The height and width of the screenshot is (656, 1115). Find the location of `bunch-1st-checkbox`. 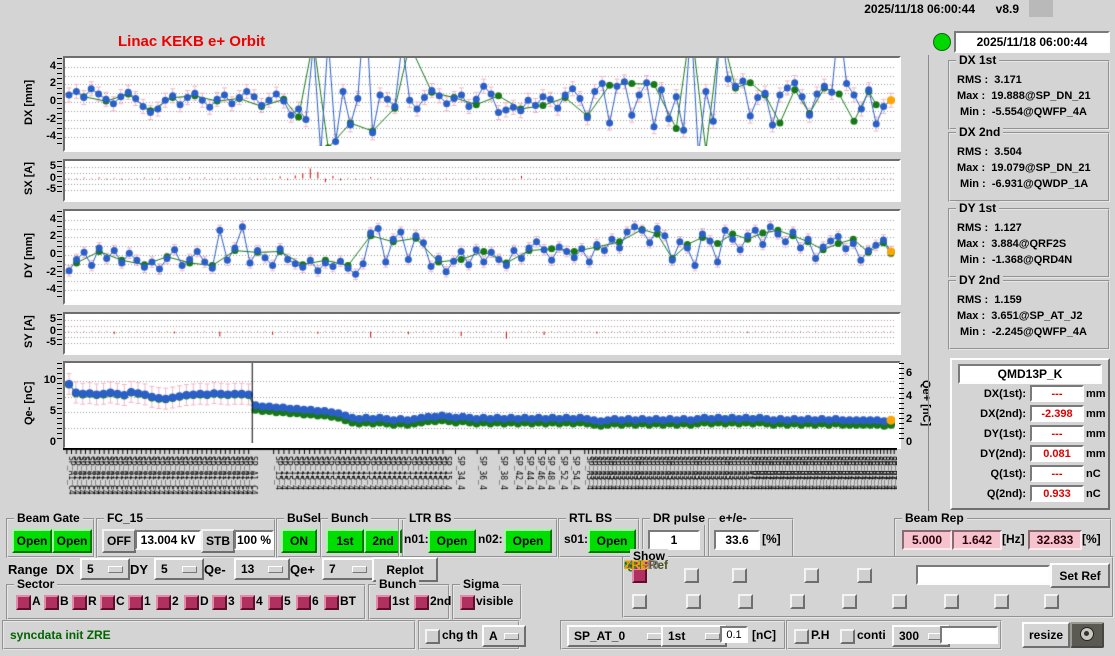

bunch-1st-checkbox is located at coordinates (383, 602).